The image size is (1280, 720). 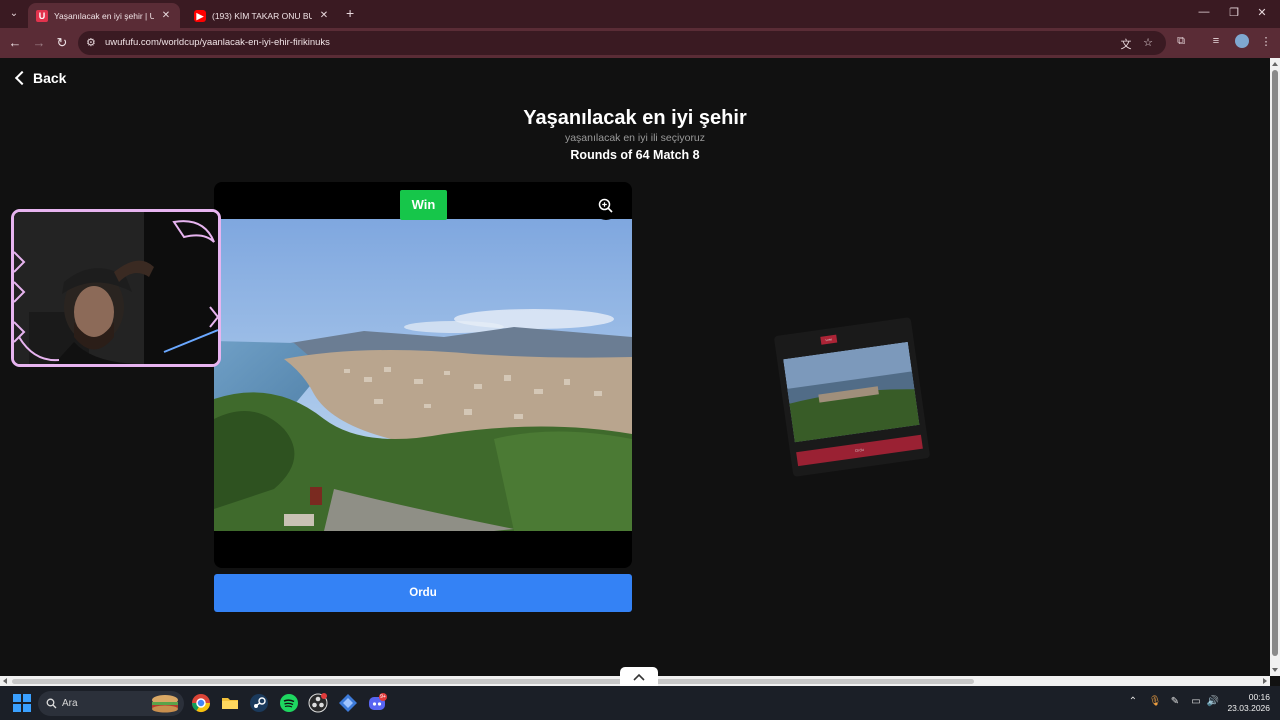 I want to click on tab-youtube: ▶ (193) KİM TAKAR ONU BUNİ ŞAŞ ✕, so click(x=262, y=15).